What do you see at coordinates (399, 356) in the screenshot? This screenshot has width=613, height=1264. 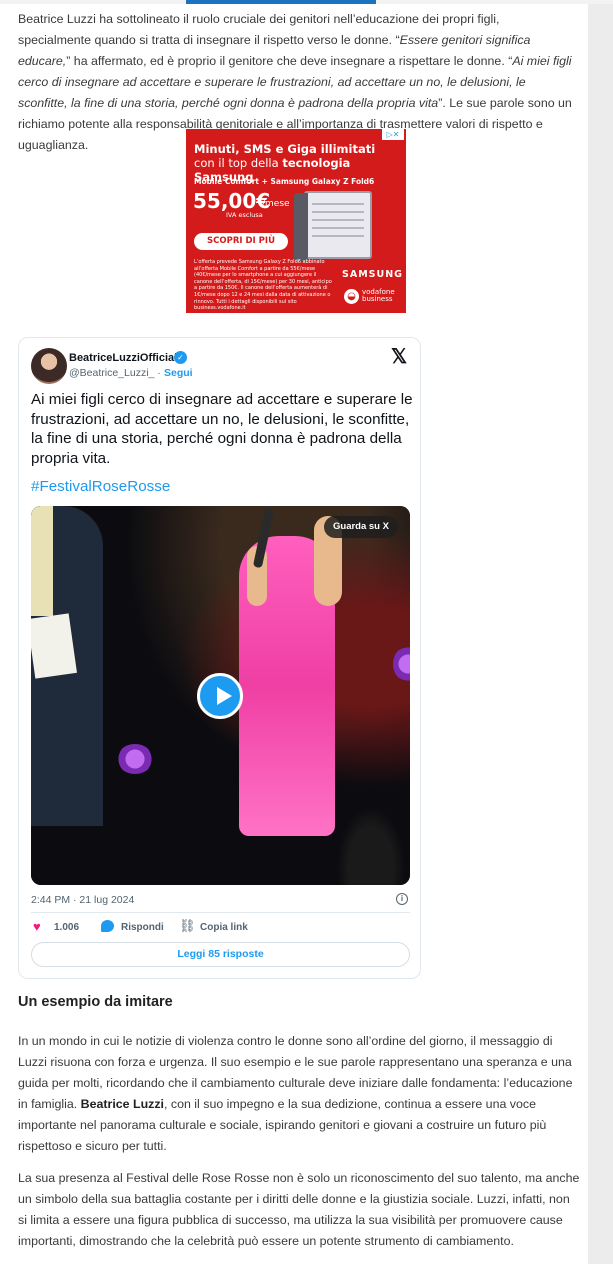 I see `x-logo-icon: 𝕏` at bounding box center [399, 356].